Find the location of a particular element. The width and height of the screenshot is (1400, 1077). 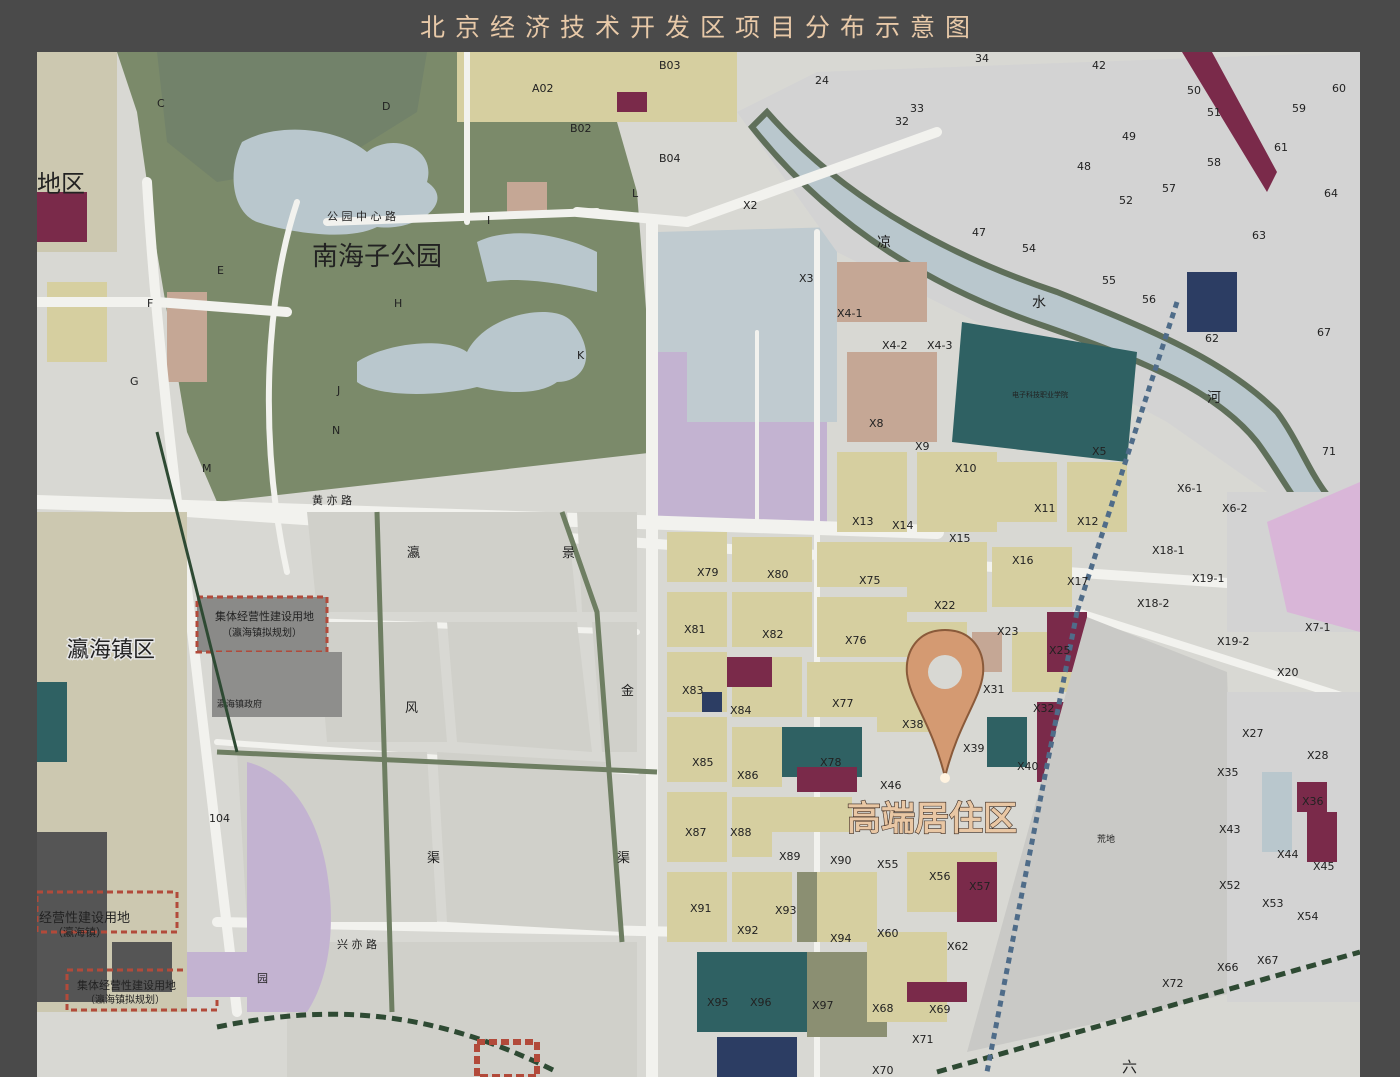

block-x75: X75 is located at coordinates (870, 580).